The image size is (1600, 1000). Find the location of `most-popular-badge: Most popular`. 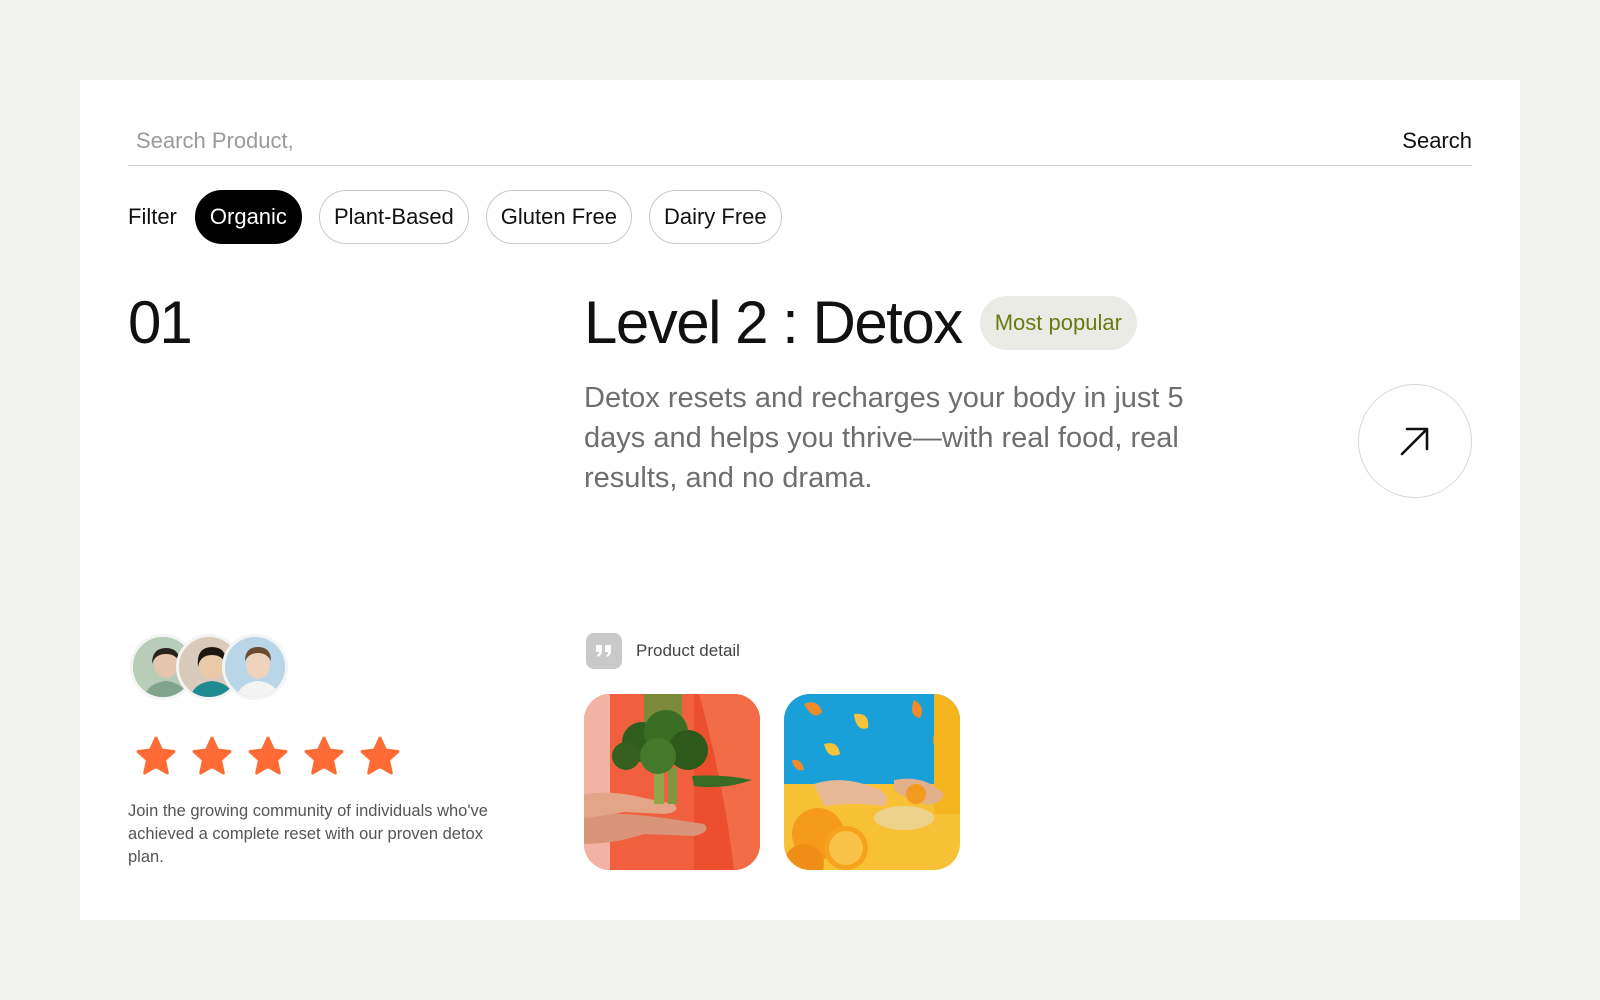

most-popular-badge: Most popular is located at coordinates (1058, 322).